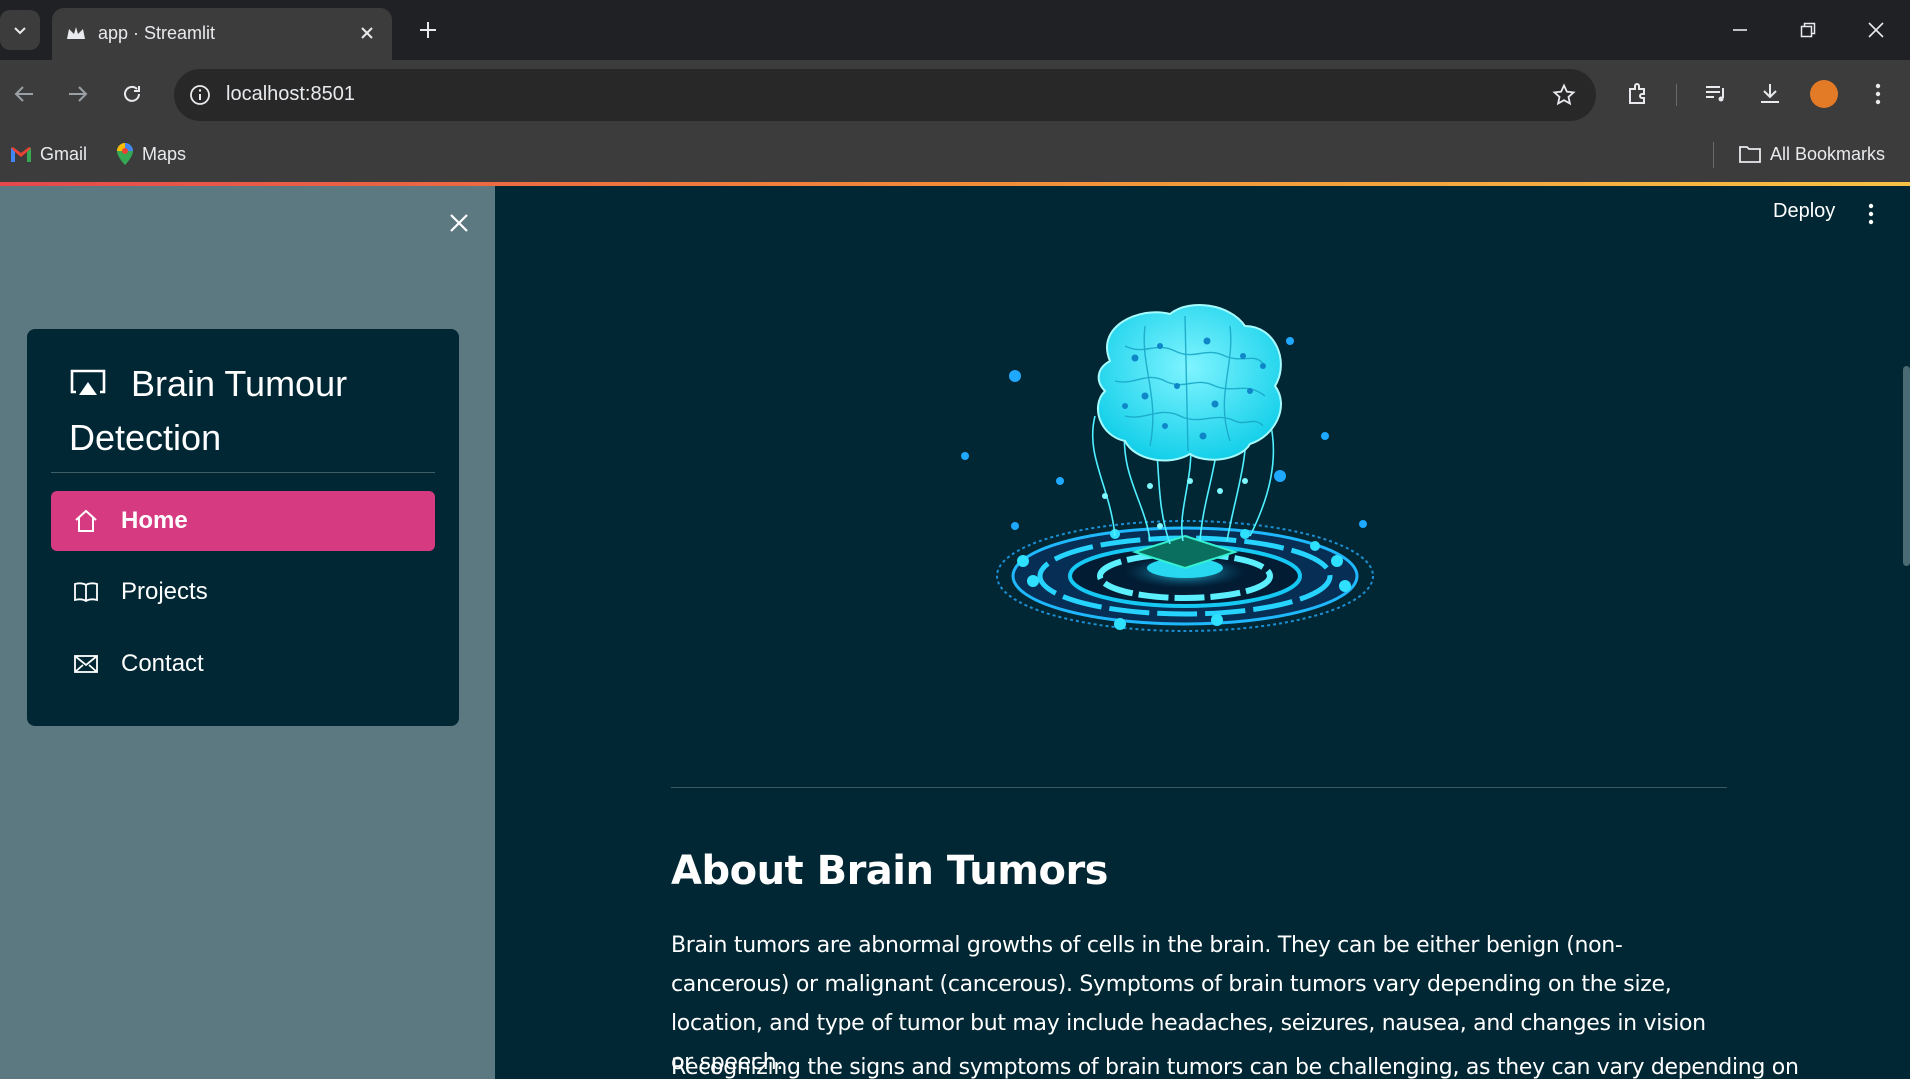 The image size is (1910, 1079). I want to click on cast-icon, so click(88, 382).